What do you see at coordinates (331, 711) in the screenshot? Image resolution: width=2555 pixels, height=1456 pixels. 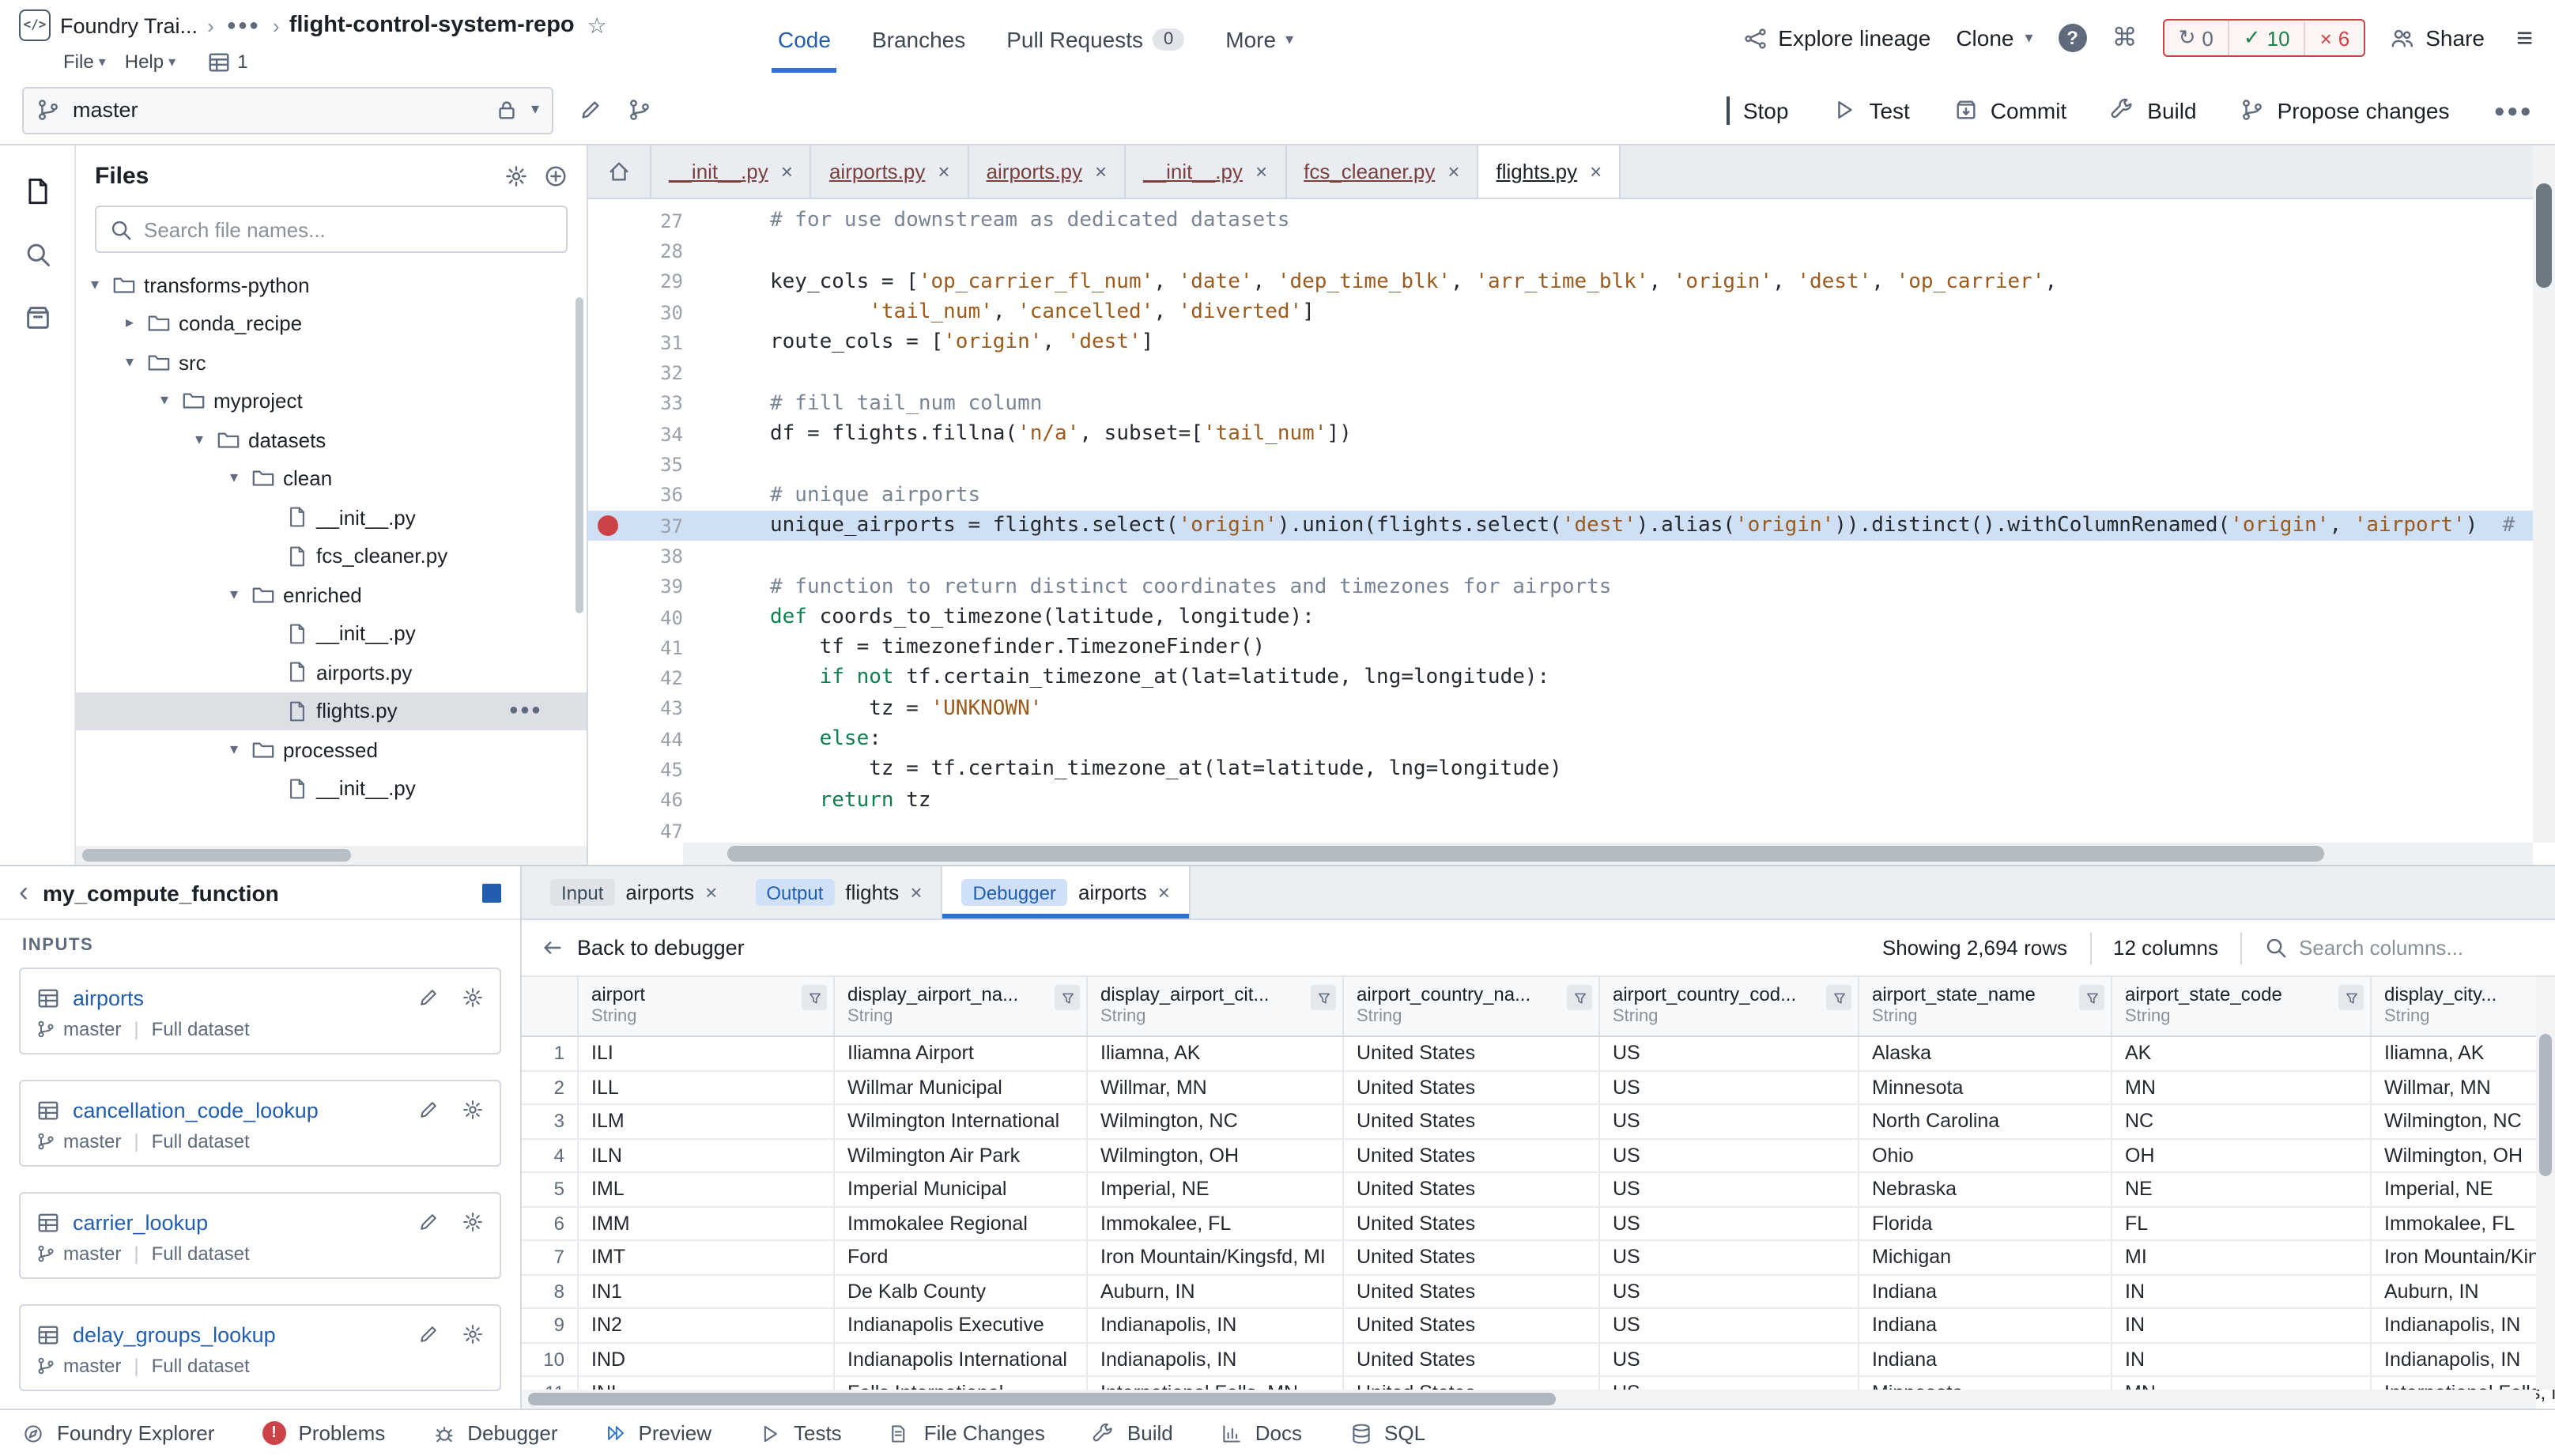 I see `tree-item-flights-py: flights.py ●●●` at bounding box center [331, 711].